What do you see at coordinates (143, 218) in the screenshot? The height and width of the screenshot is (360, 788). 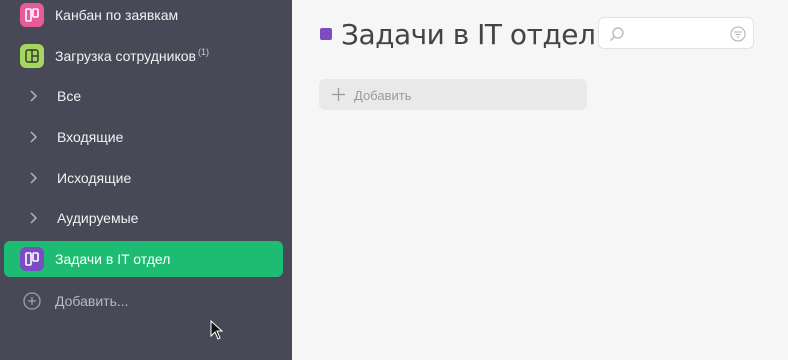 I see `sidebar-item-audited: Аудируемые` at bounding box center [143, 218].